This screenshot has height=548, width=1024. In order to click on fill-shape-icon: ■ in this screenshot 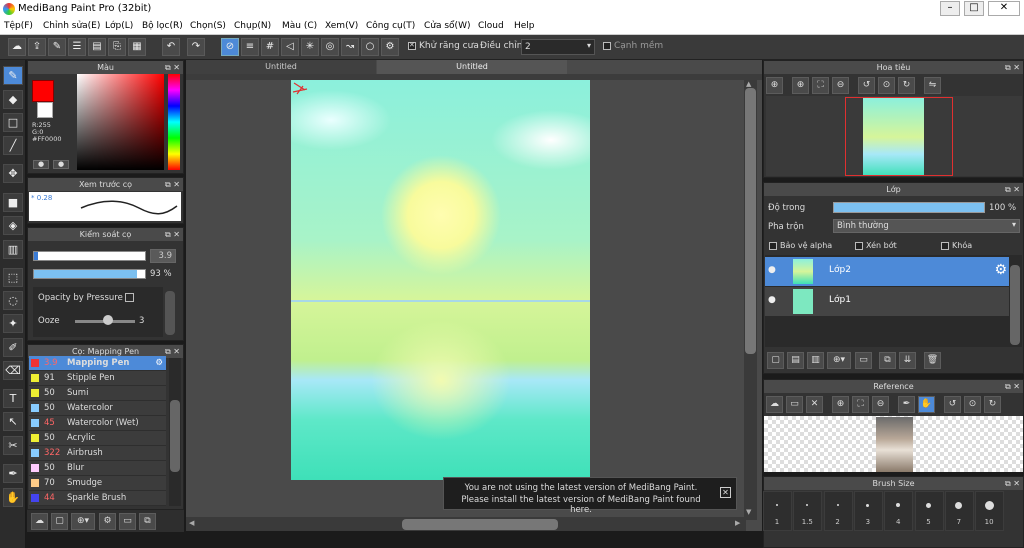, I will do `click(13, 202)`.